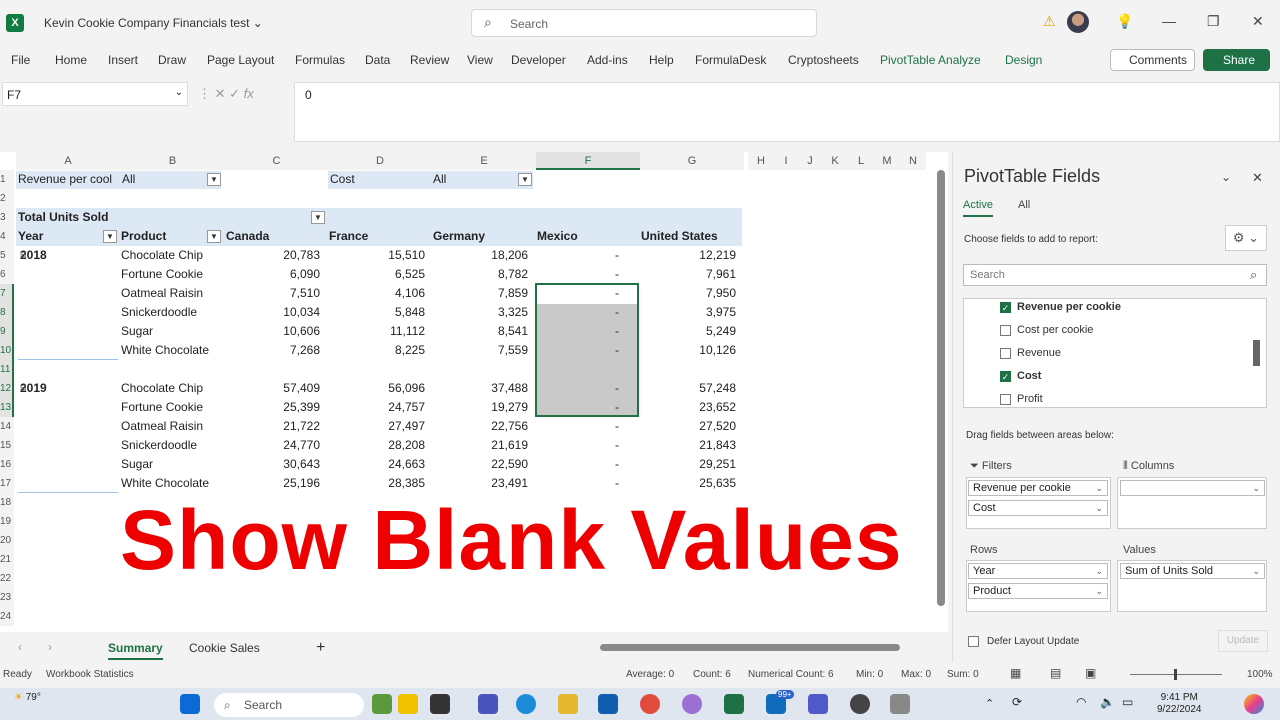 This screenshot has width=1280, height=720. What do you see at coordinates (273, 445) in the screenshot?
I see `pivot-value-cell: 24,770` at bounding box center [273, 445].